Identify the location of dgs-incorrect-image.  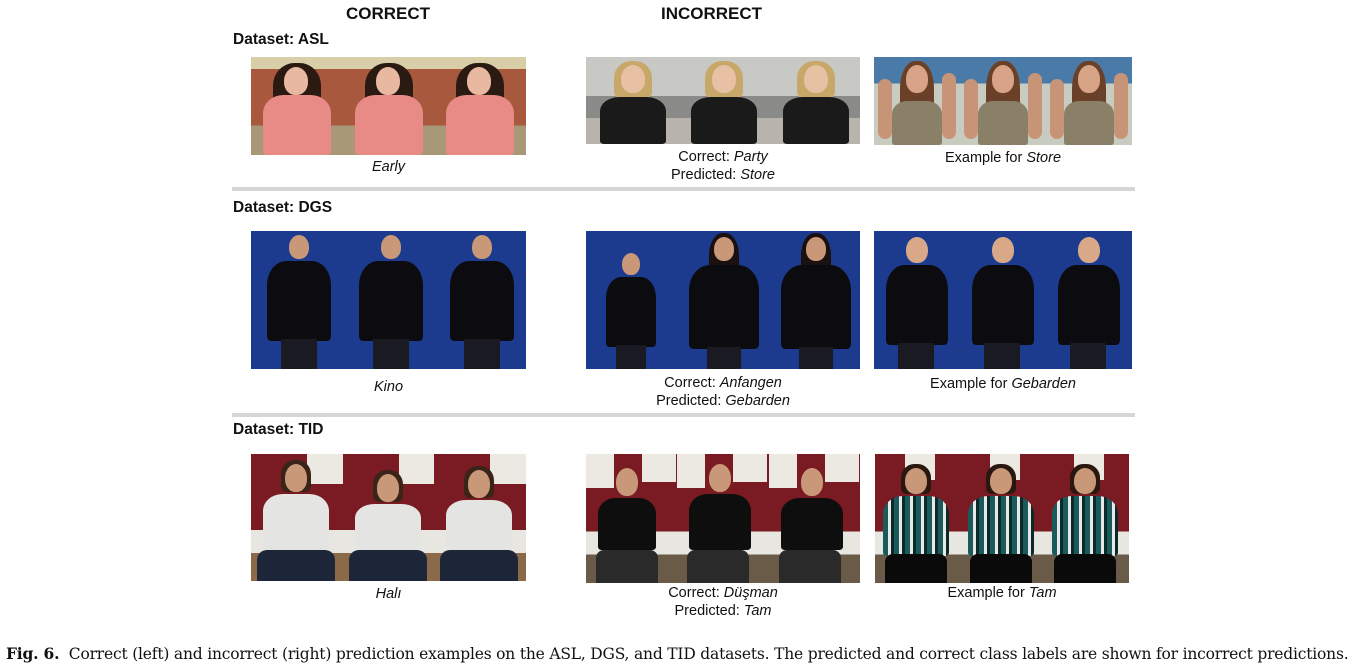
(723, 300).